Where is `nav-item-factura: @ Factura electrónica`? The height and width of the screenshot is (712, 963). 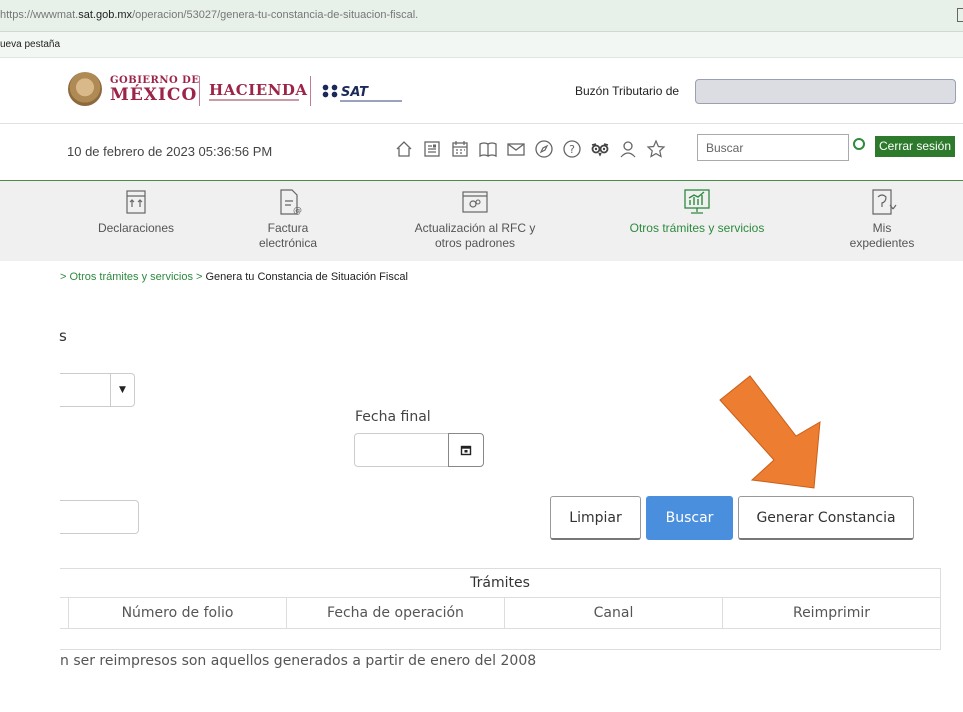 nav-item-factura: @ Factura electrónica is located at coordinates (288, 219).